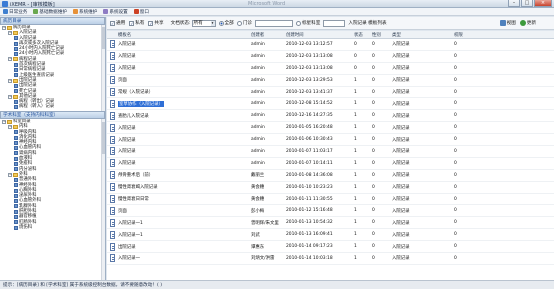 The image size is (554, 289). What do you see at coordinates (531, 23) in the screenshot?
I see `refresh-label: 更新` at bounding box center [531, 23].